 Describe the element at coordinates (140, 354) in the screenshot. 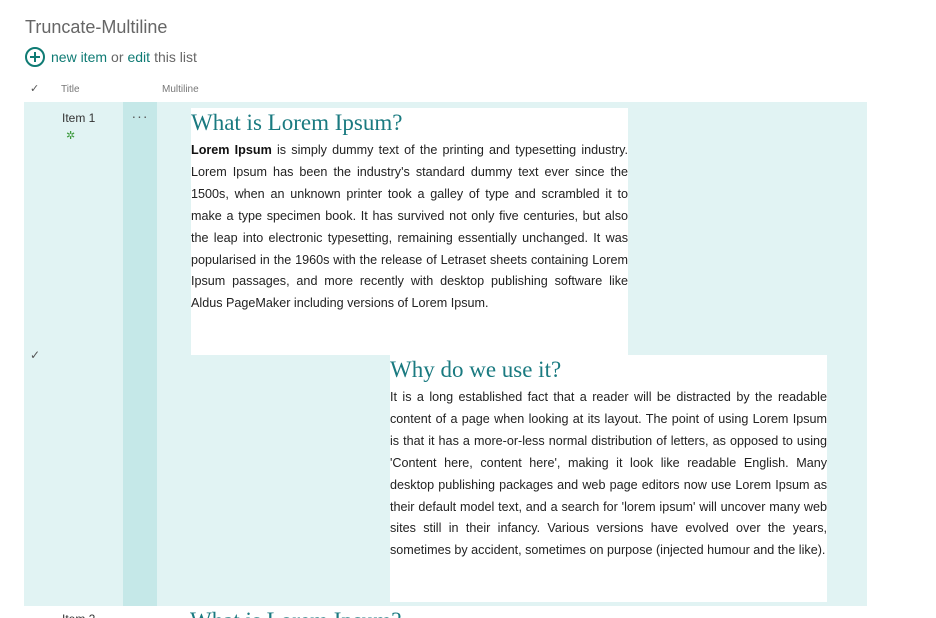

I see `item-menu-column: ···` at that location.